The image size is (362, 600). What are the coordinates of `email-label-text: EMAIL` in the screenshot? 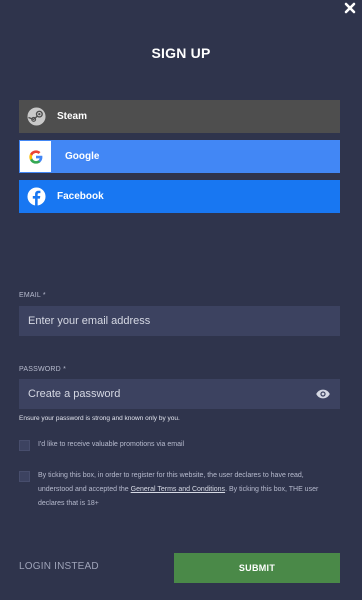 It's located at (30, 295).